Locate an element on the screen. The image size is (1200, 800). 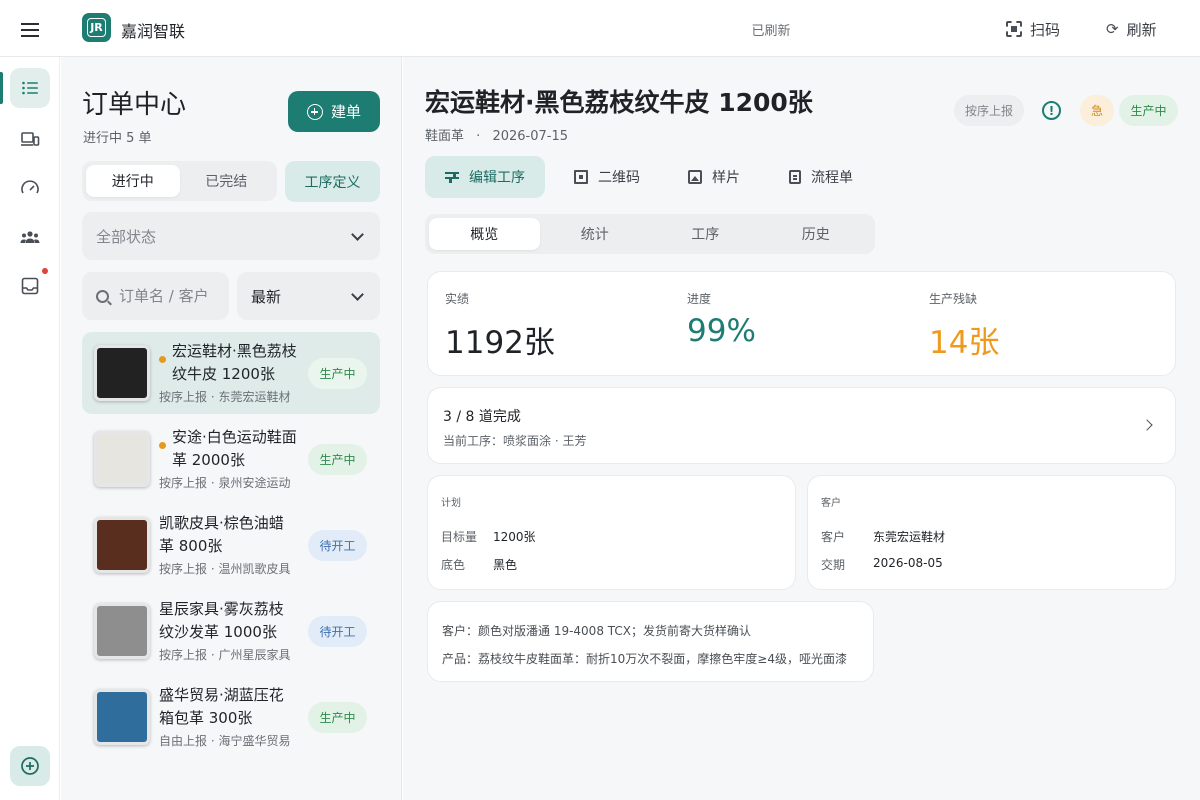
process-definition-button: 工序定义 is located at coordinates (332, 181).